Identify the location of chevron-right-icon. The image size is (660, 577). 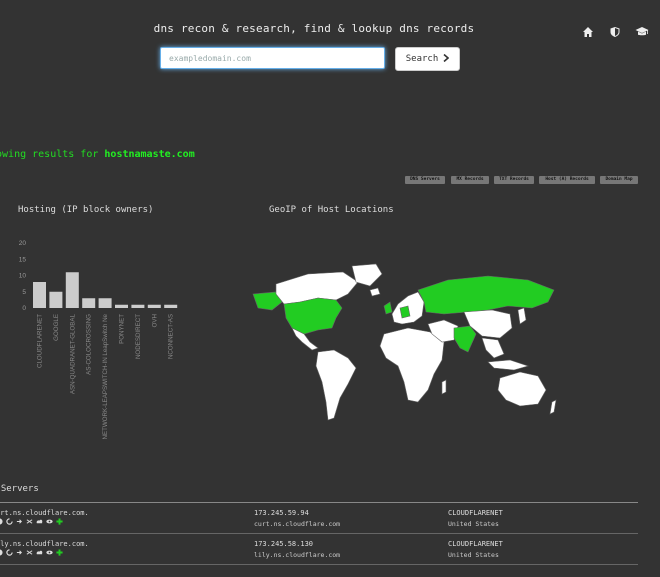
(446, 59).